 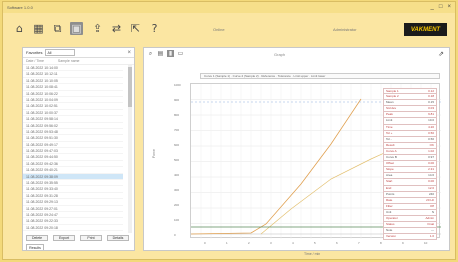 I want to click on column-header: Date / Time, so click(x=35, y=61).